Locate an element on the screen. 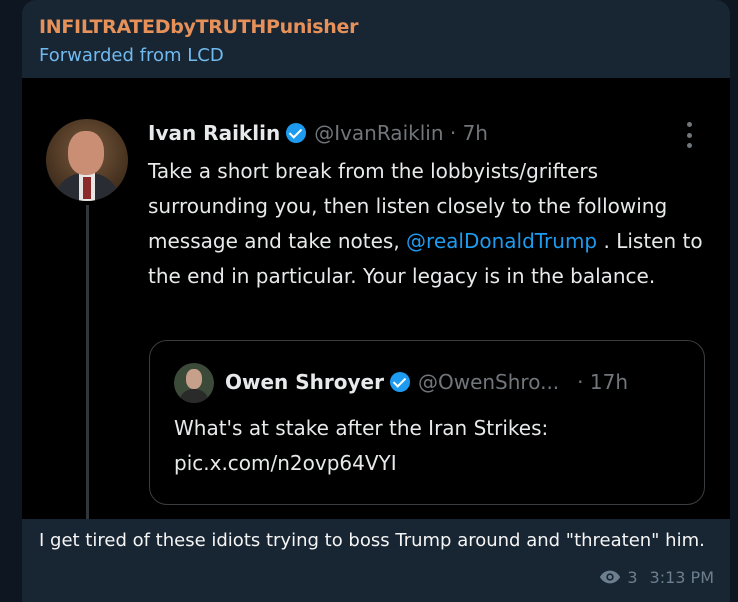 The width and height of the screenshot is (738, 602). eye-icon is located at coordinates (610, 577).